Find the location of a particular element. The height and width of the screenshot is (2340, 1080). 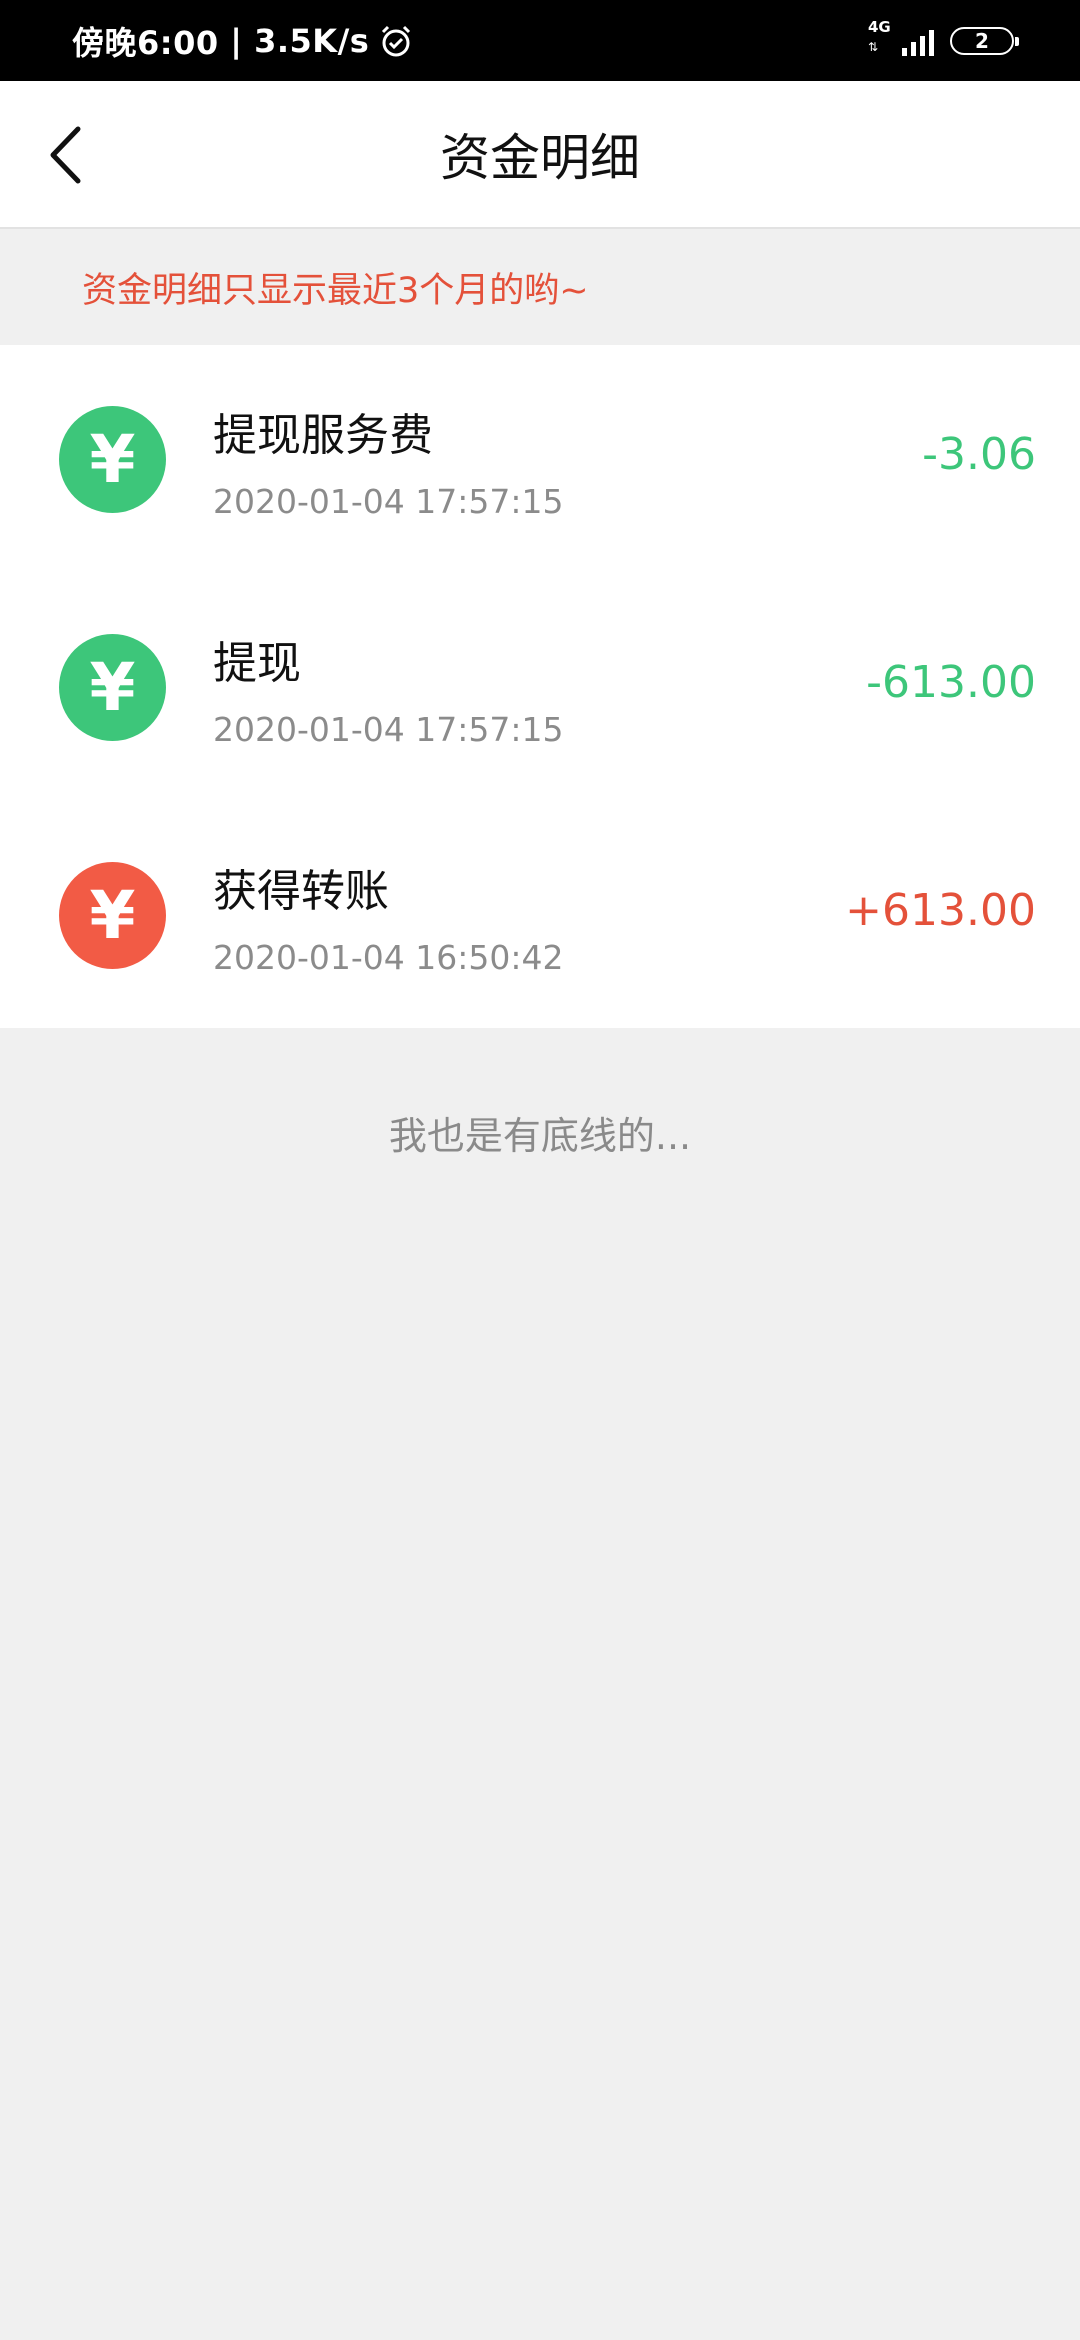

data-arrows-icon: ⇅ is located at coordinates (873, 46).